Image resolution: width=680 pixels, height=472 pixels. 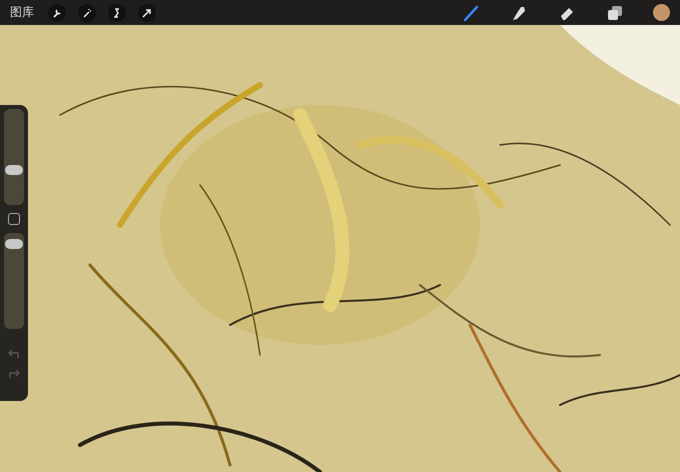 What do you see at coordinates (615, 13) in the screenshot?
I see `layers-icon` at bounding box center [615, 13].